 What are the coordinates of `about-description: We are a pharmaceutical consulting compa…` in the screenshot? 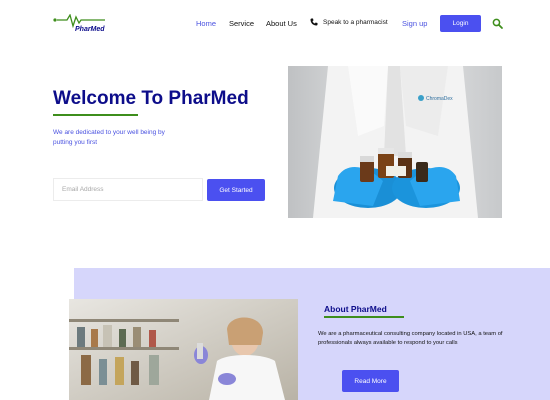 It's located at (410, 338).